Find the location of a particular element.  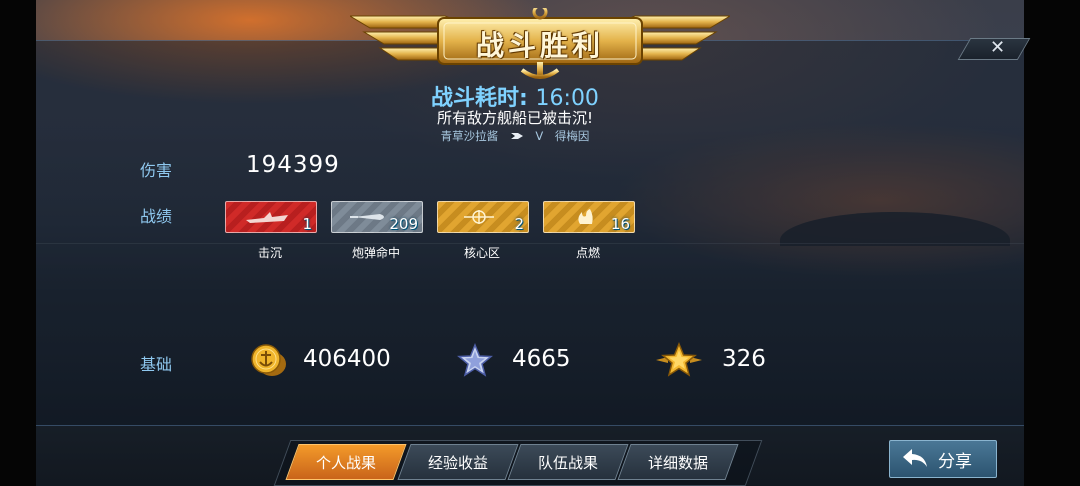

silver-star-icon is located at coordinates (475, 360).